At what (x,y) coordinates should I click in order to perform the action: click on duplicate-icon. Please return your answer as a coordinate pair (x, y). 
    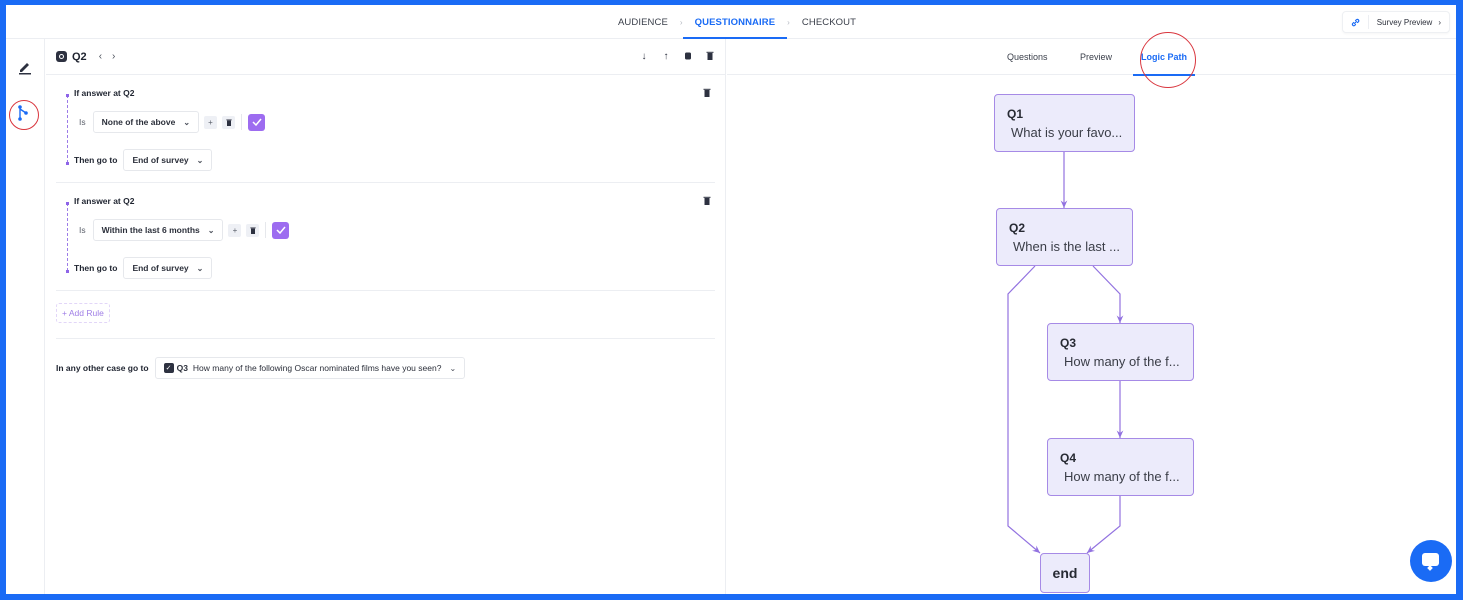
    Looking at the image, I should click on (688, 57).